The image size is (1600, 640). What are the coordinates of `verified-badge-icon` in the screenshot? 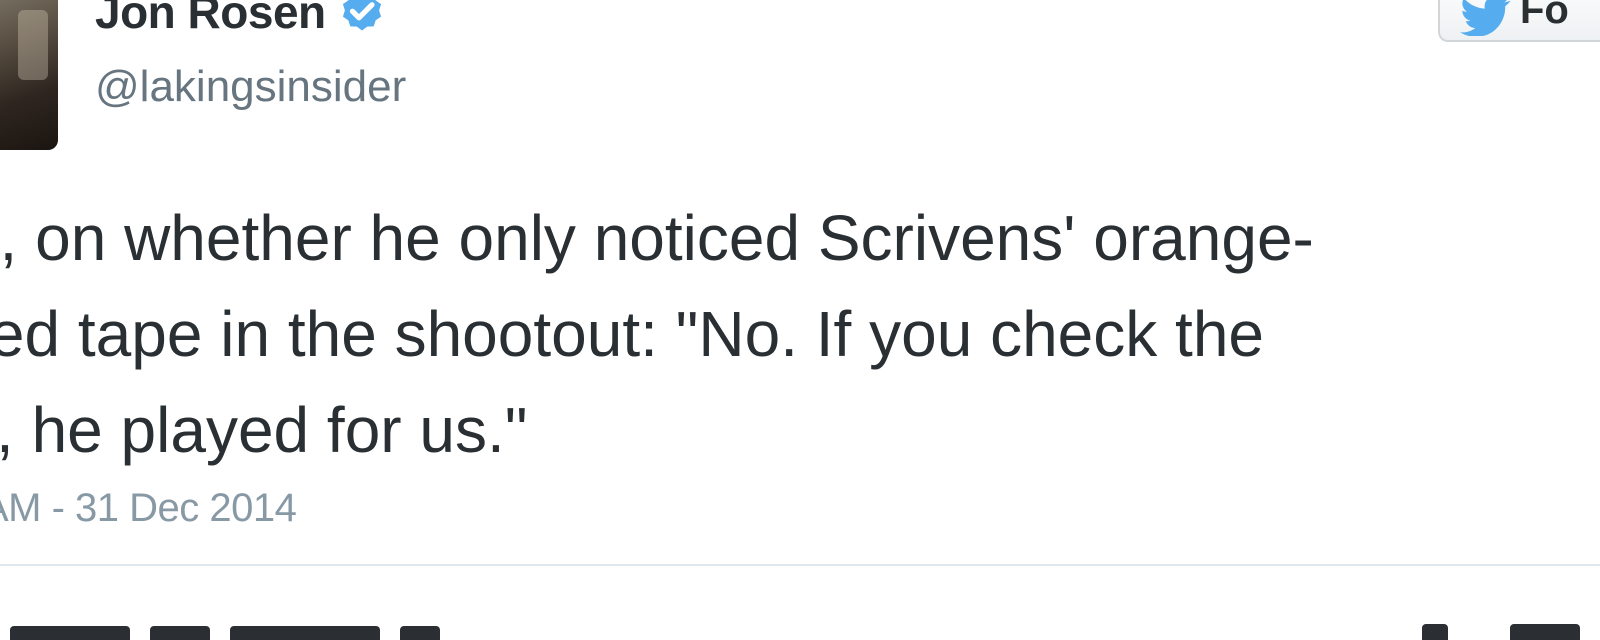 It's located at (361, 15).